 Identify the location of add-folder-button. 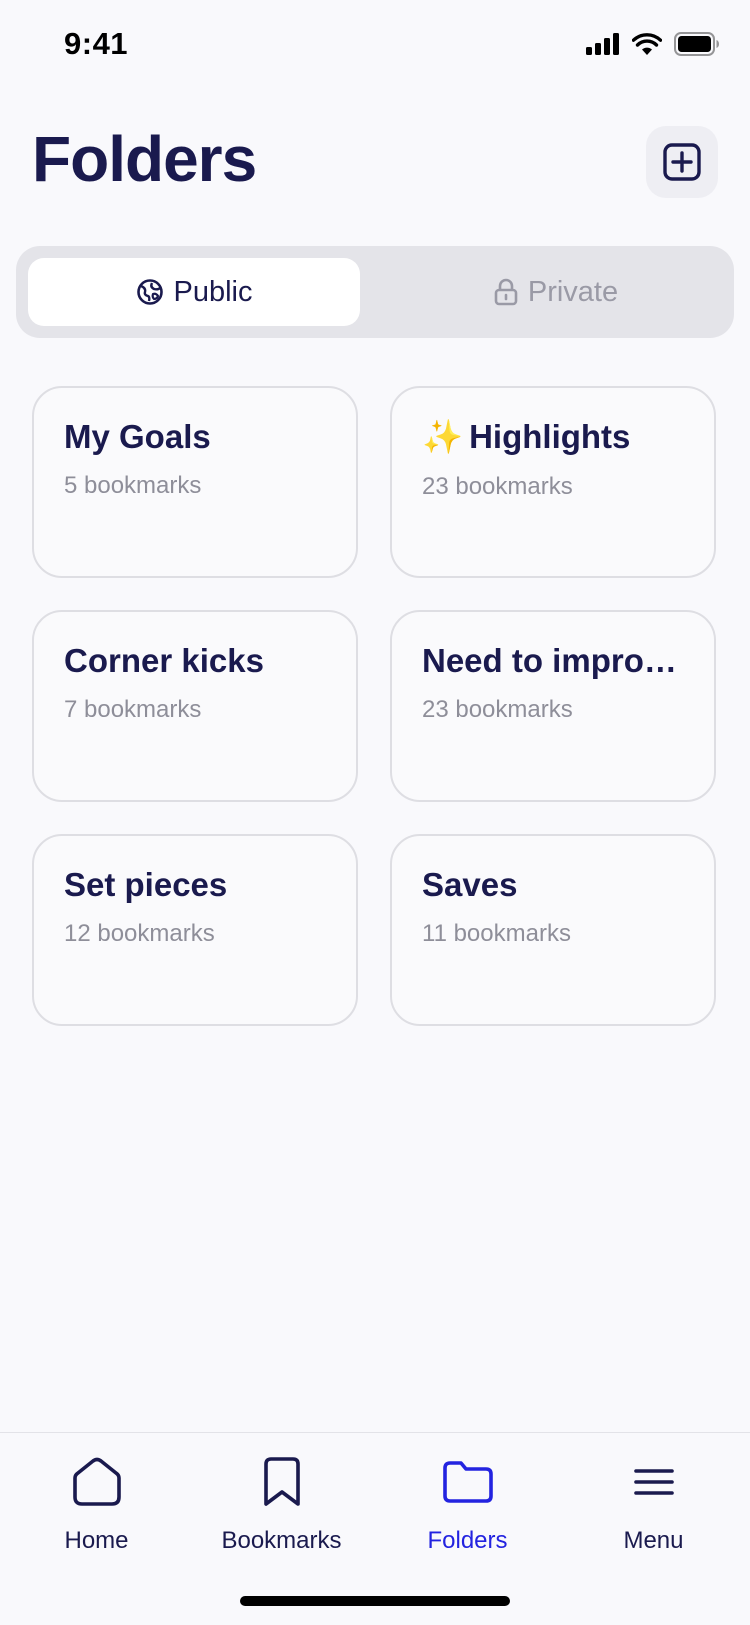
(682, 162).